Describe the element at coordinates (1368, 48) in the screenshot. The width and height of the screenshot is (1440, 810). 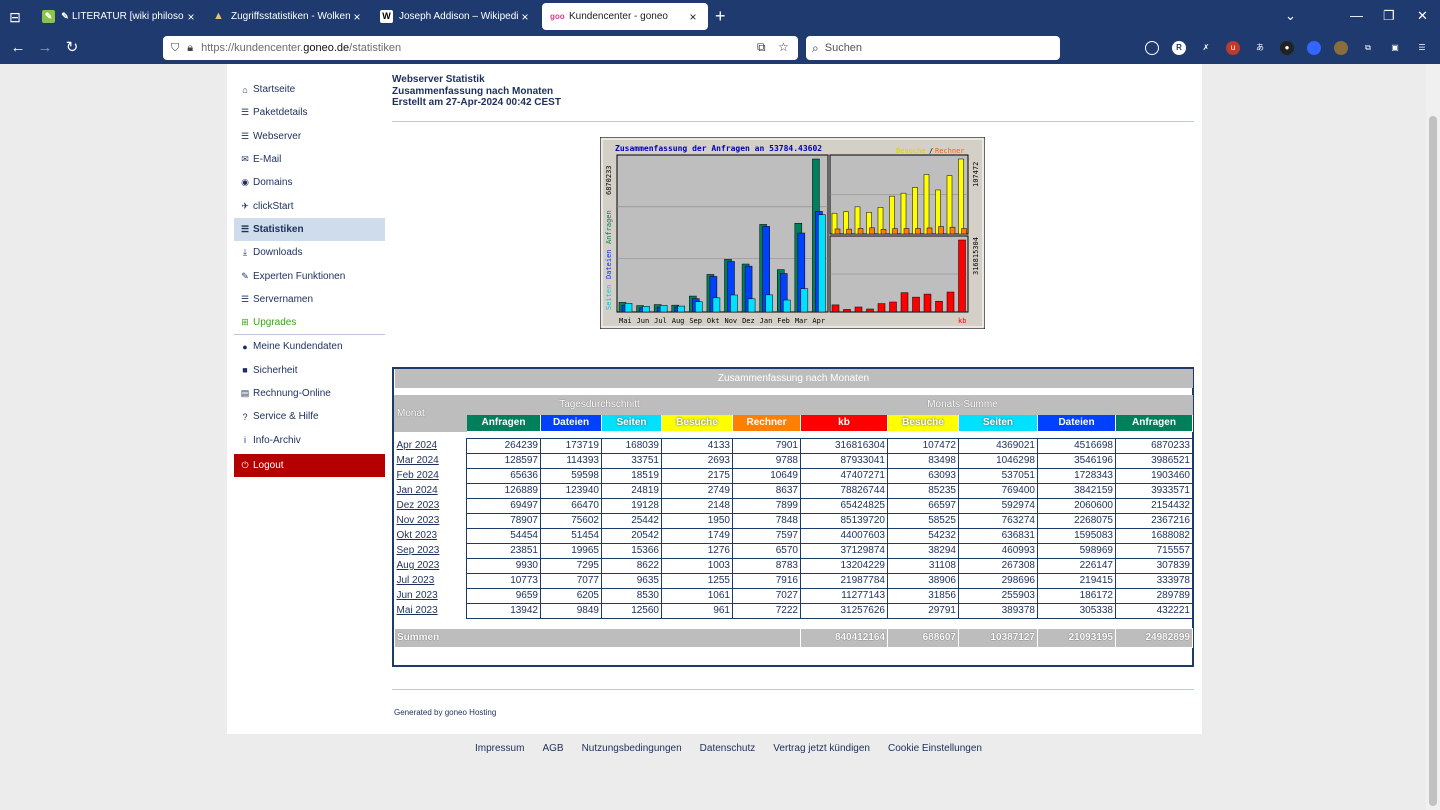
I see `extensions-puzzle-icon: ⧉` at that location.